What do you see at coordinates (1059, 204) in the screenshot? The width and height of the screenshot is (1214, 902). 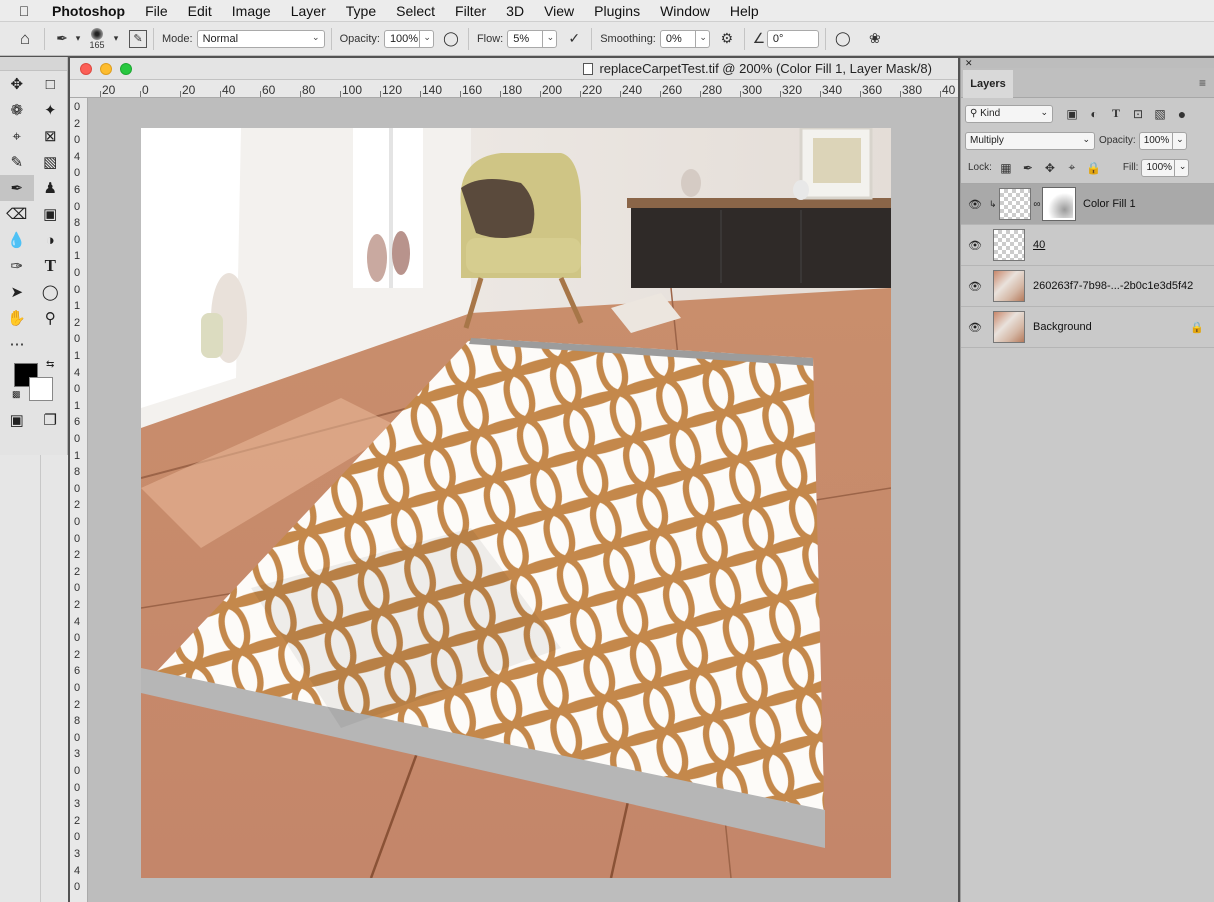 I see `layer-mask-thumbnail` at bounding box center [1059, 204].